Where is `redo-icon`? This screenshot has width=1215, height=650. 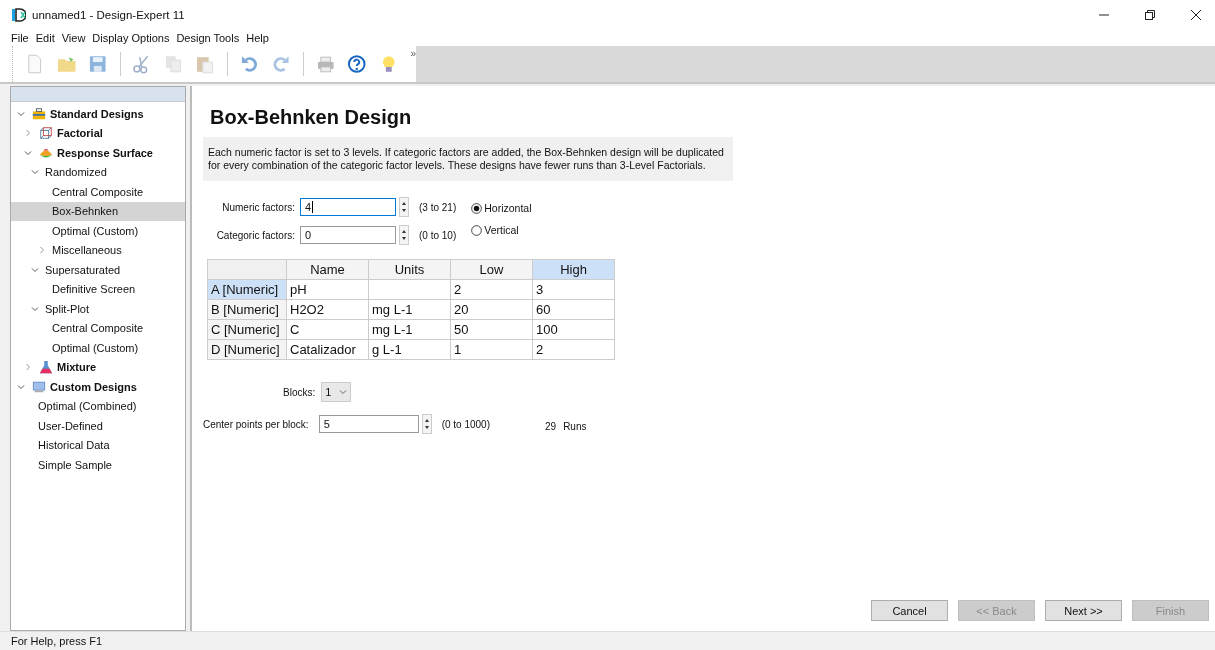
redo-icon is located at coordinates (281, 64).